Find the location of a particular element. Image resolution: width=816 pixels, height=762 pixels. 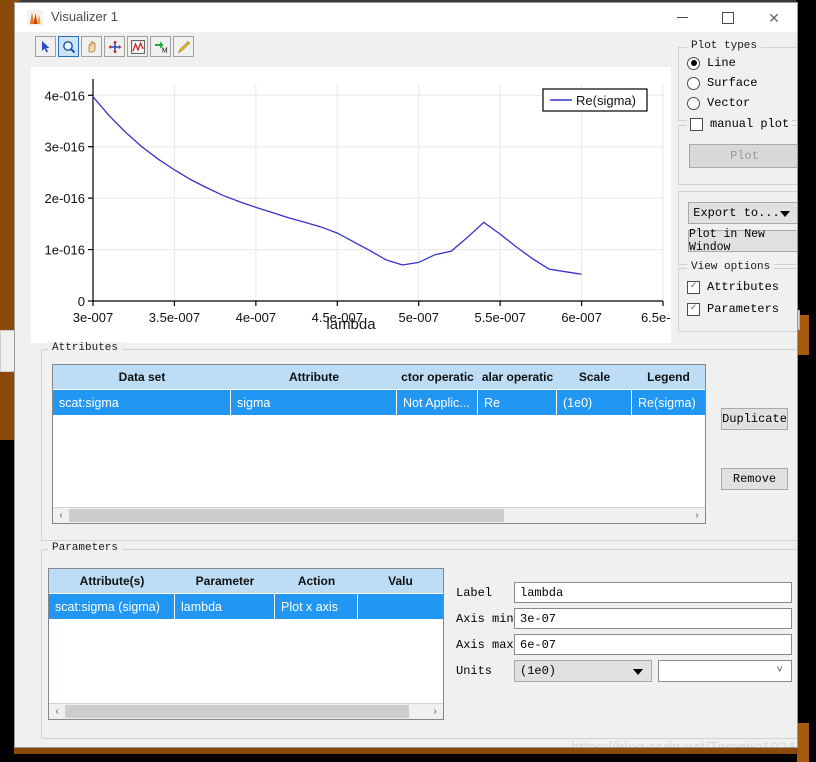

radio-line: Line is located at coordinates (711, 63).